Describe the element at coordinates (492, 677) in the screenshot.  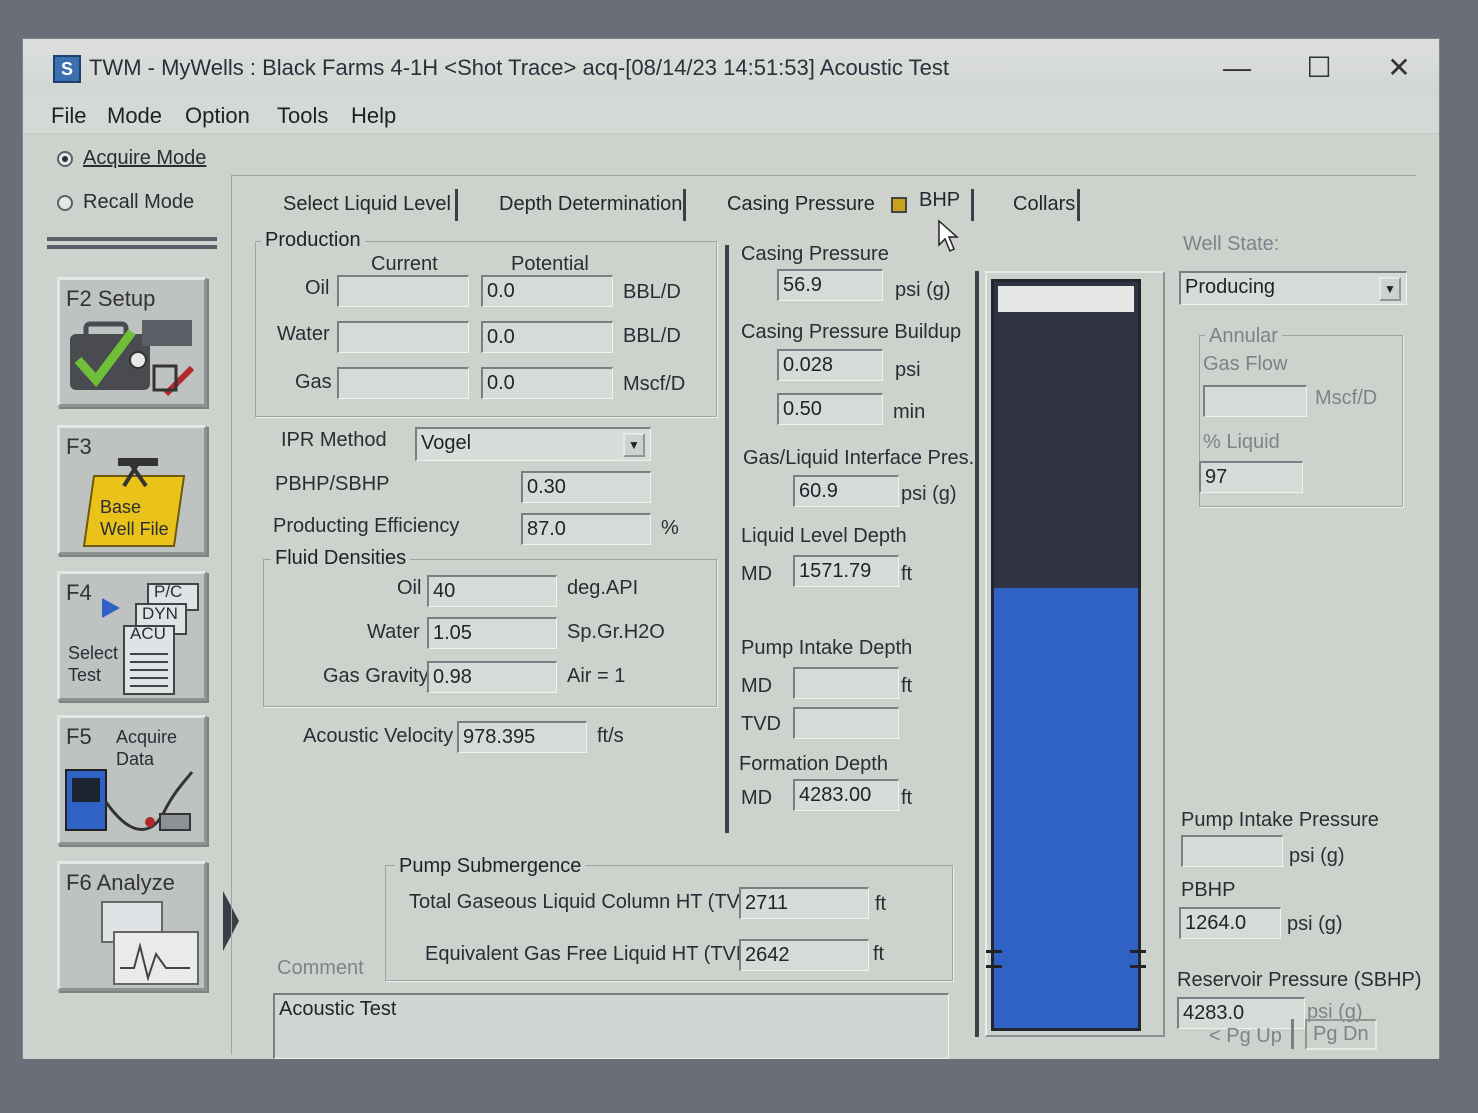
I see `fluid-gas-gravity-field: 0.98` at that location.